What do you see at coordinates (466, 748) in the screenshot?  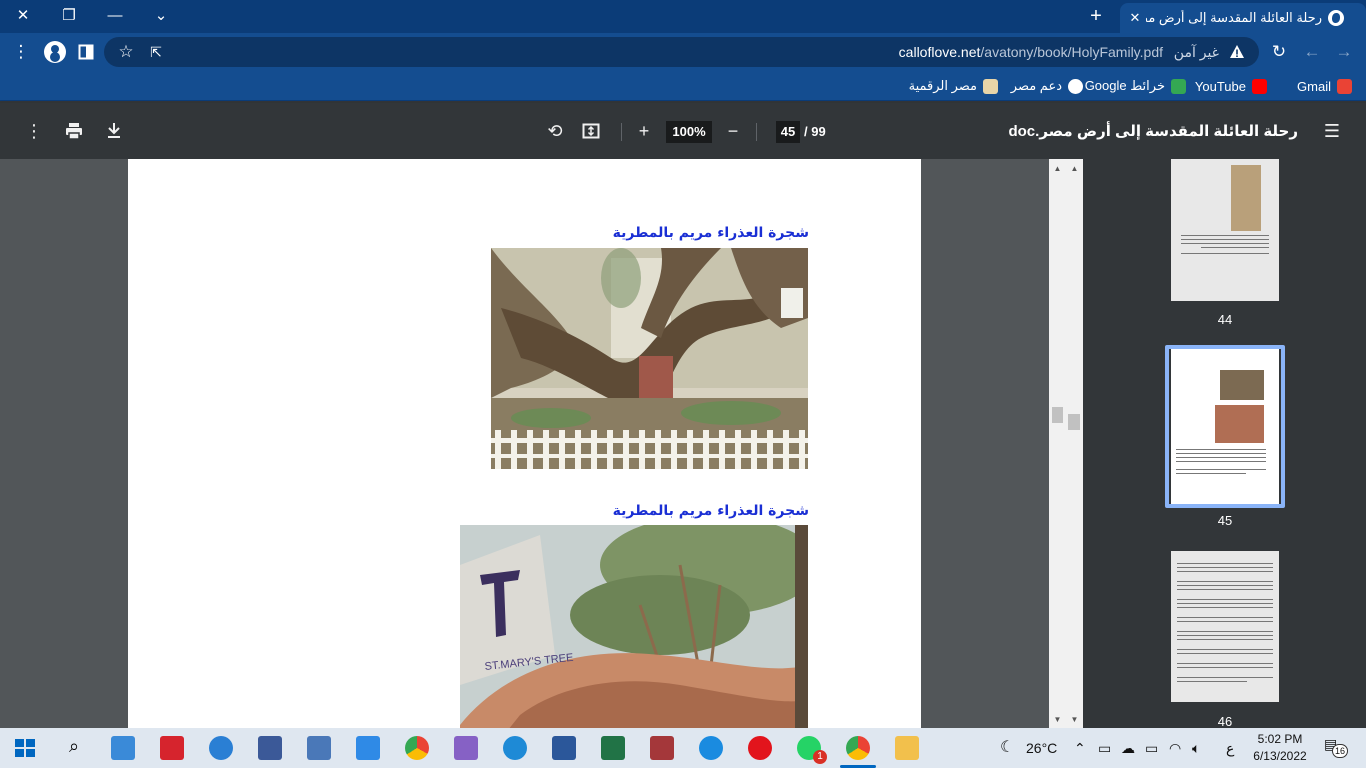 I see `visual-studio-icon` at bounding box center [466, 748].